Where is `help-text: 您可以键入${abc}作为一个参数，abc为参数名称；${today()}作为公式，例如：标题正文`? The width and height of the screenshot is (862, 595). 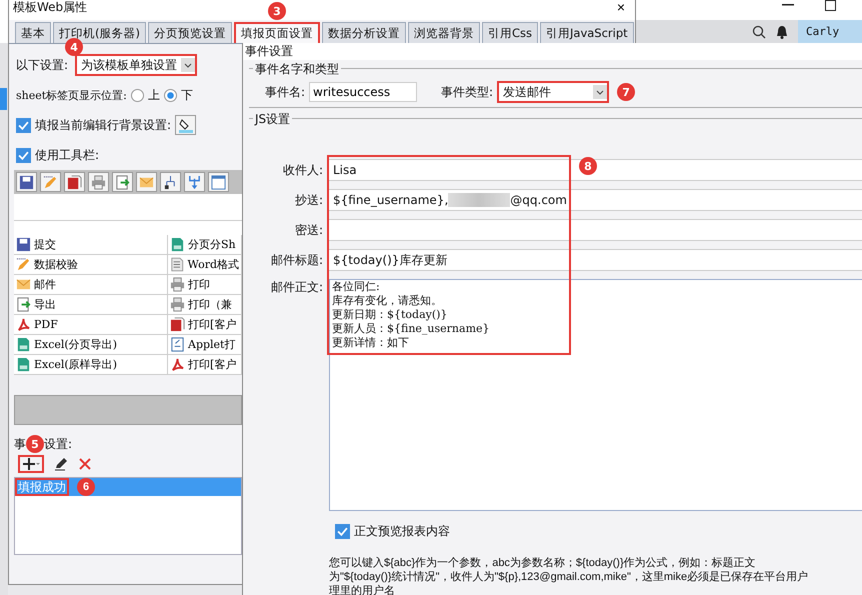
help-text: 您可以键入${abc}作为一个参数，abc为参数名称；${today()}作为公式，例如：标题正文 is located at coordinates (543, 563).